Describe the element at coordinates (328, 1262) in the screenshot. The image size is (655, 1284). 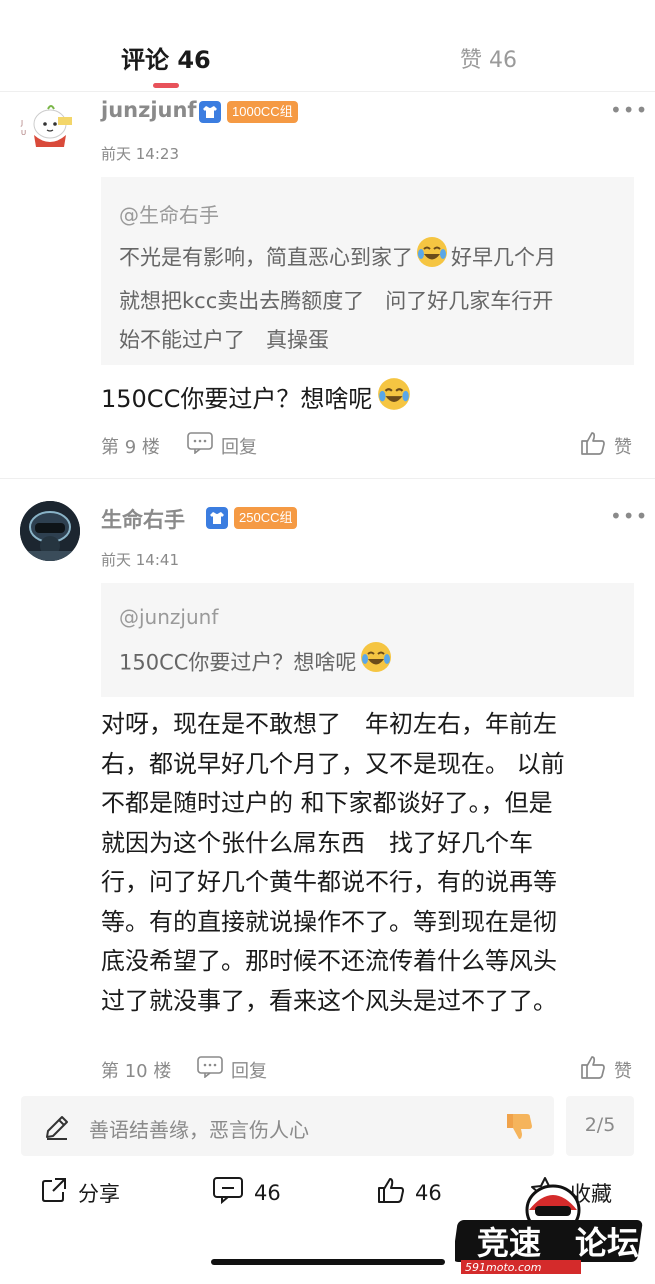
I see `home-indicator` at that location.